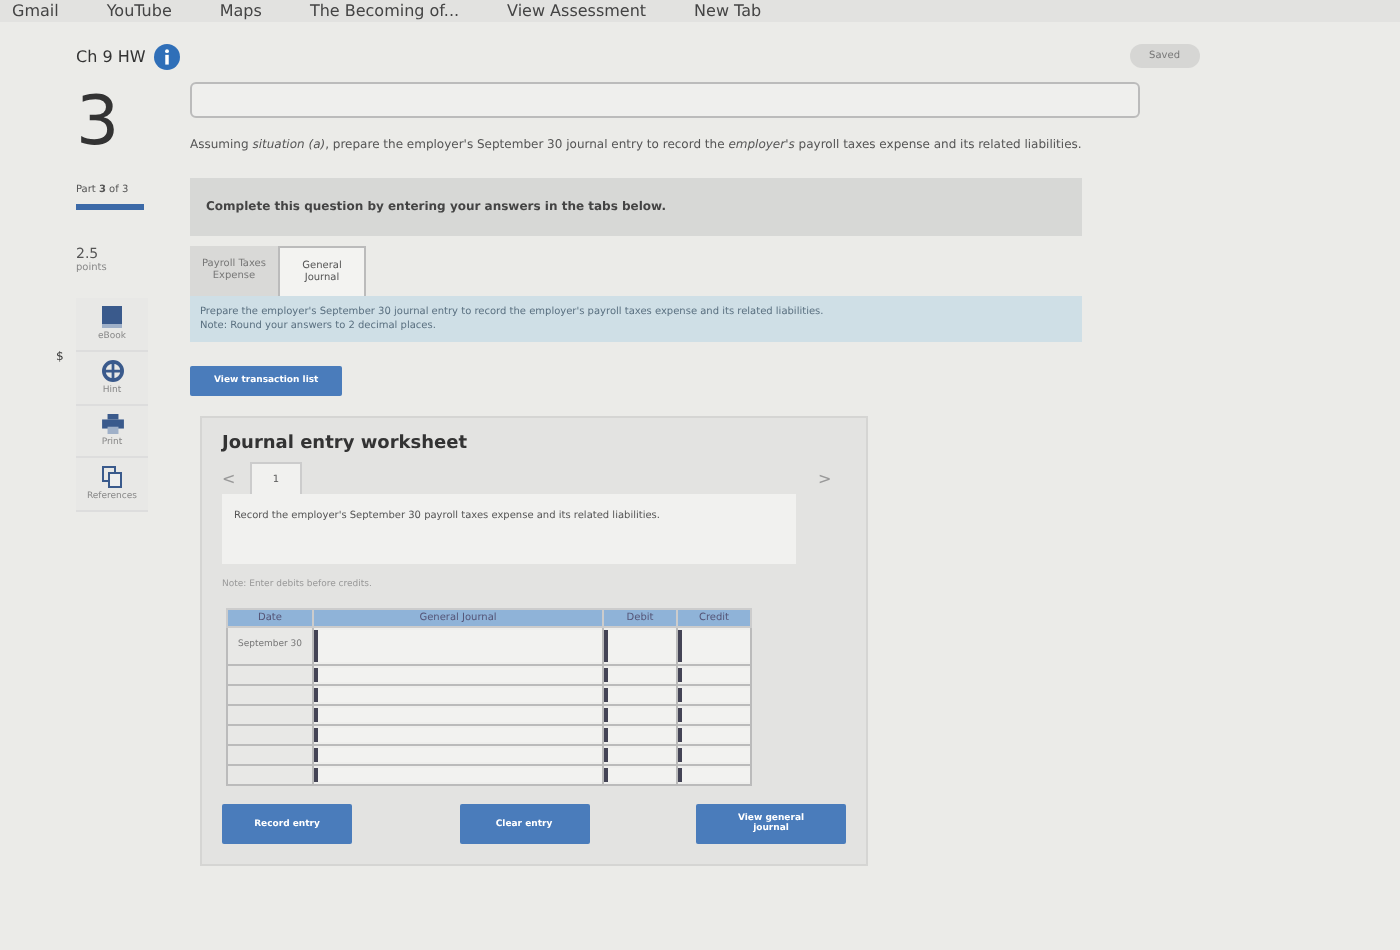 This screenshot has width=1400, height=950. What do you see at coordinates (665, 100) in the screenshot?
I see `answer-field` at bounding box center [665, 100].